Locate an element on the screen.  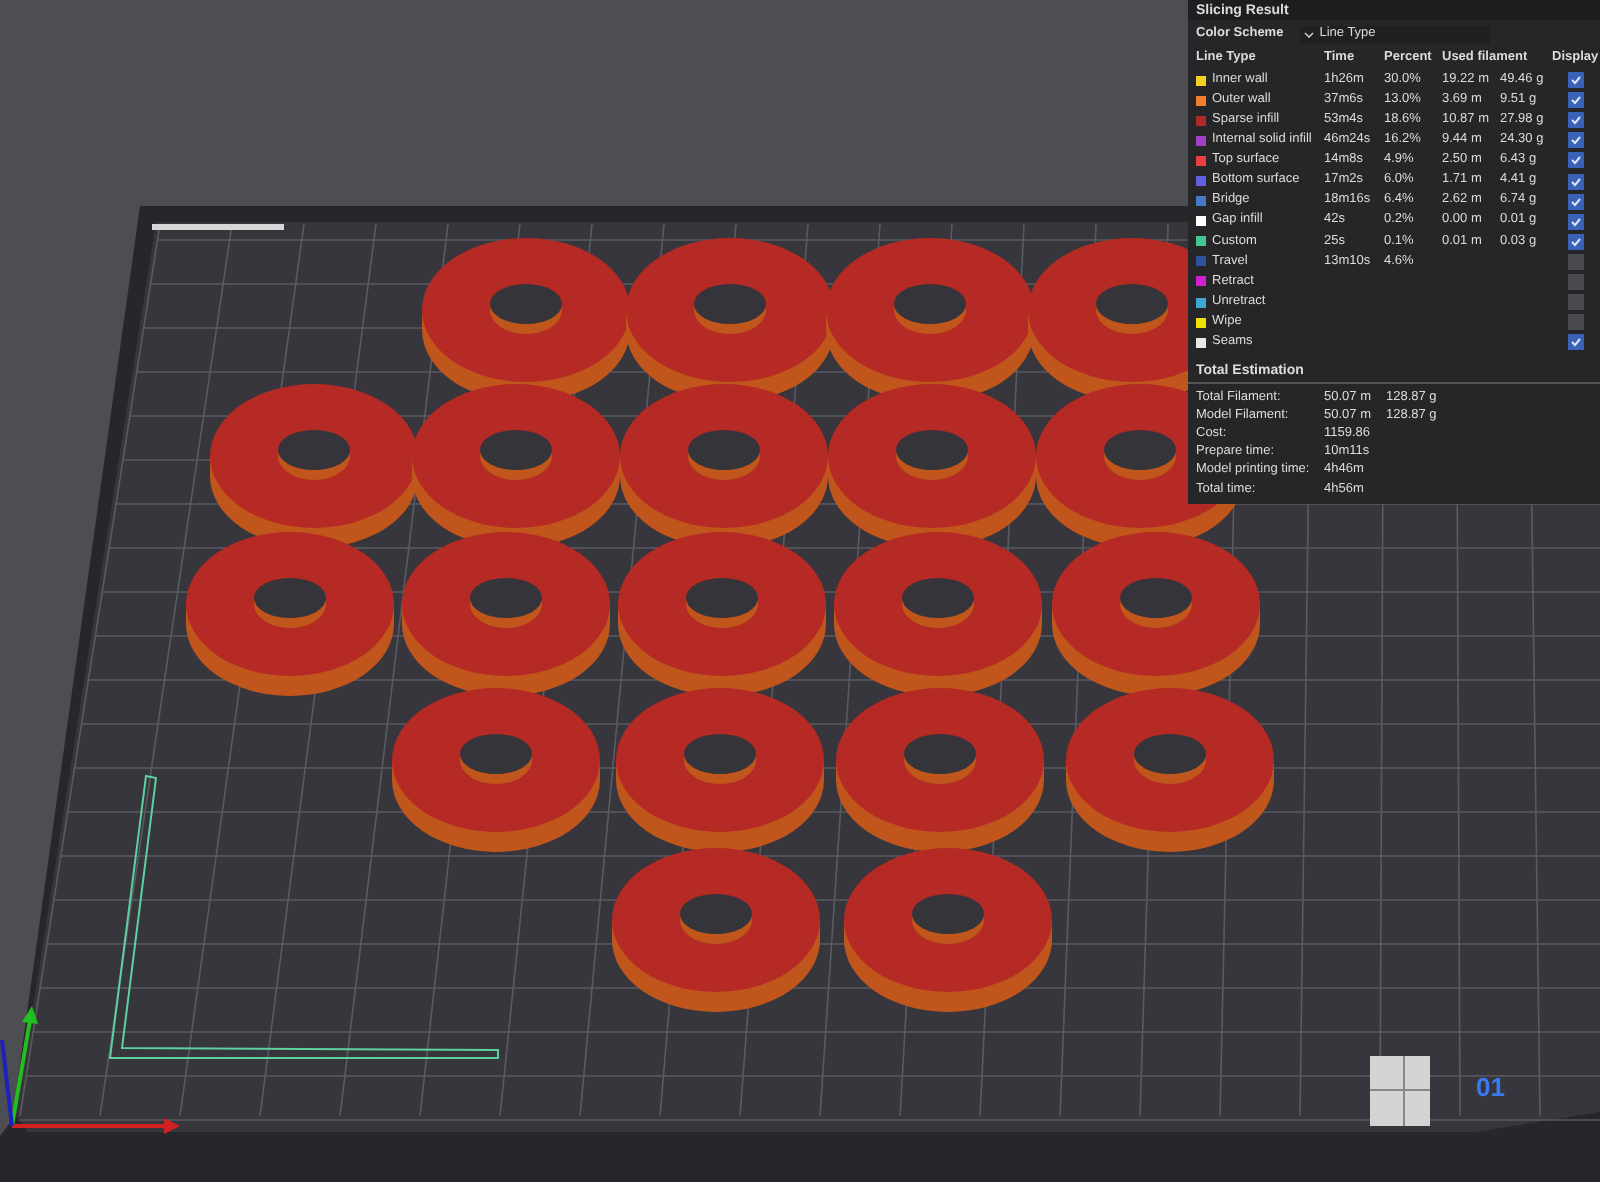
plate-tile-icon is located at coordinates (1400, 1091).